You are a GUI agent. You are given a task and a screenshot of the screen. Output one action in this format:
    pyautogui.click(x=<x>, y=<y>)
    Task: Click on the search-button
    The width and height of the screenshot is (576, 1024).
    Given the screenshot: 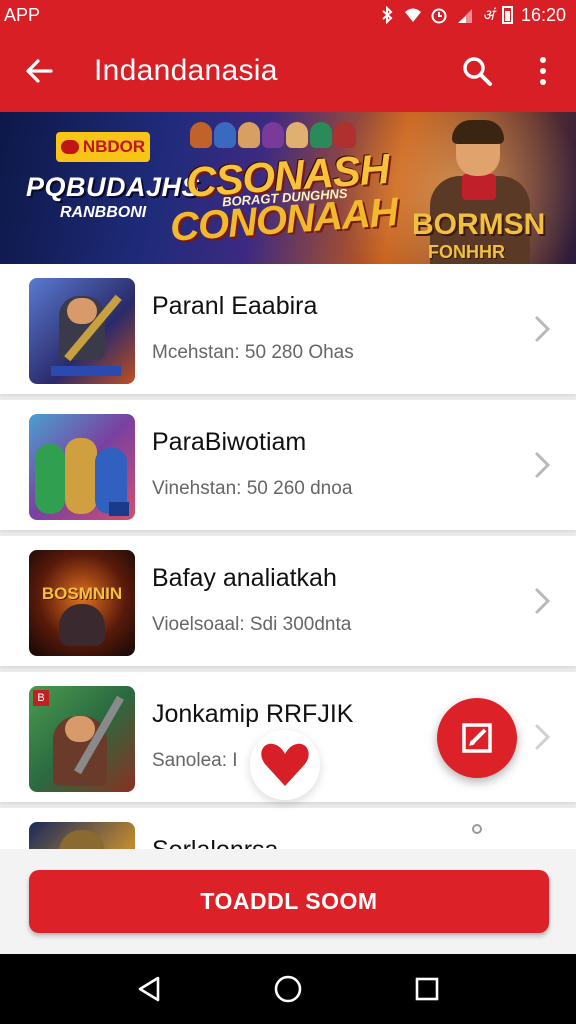 What is the action you would take?
    pyautogui.click(x=477, y=71)
    